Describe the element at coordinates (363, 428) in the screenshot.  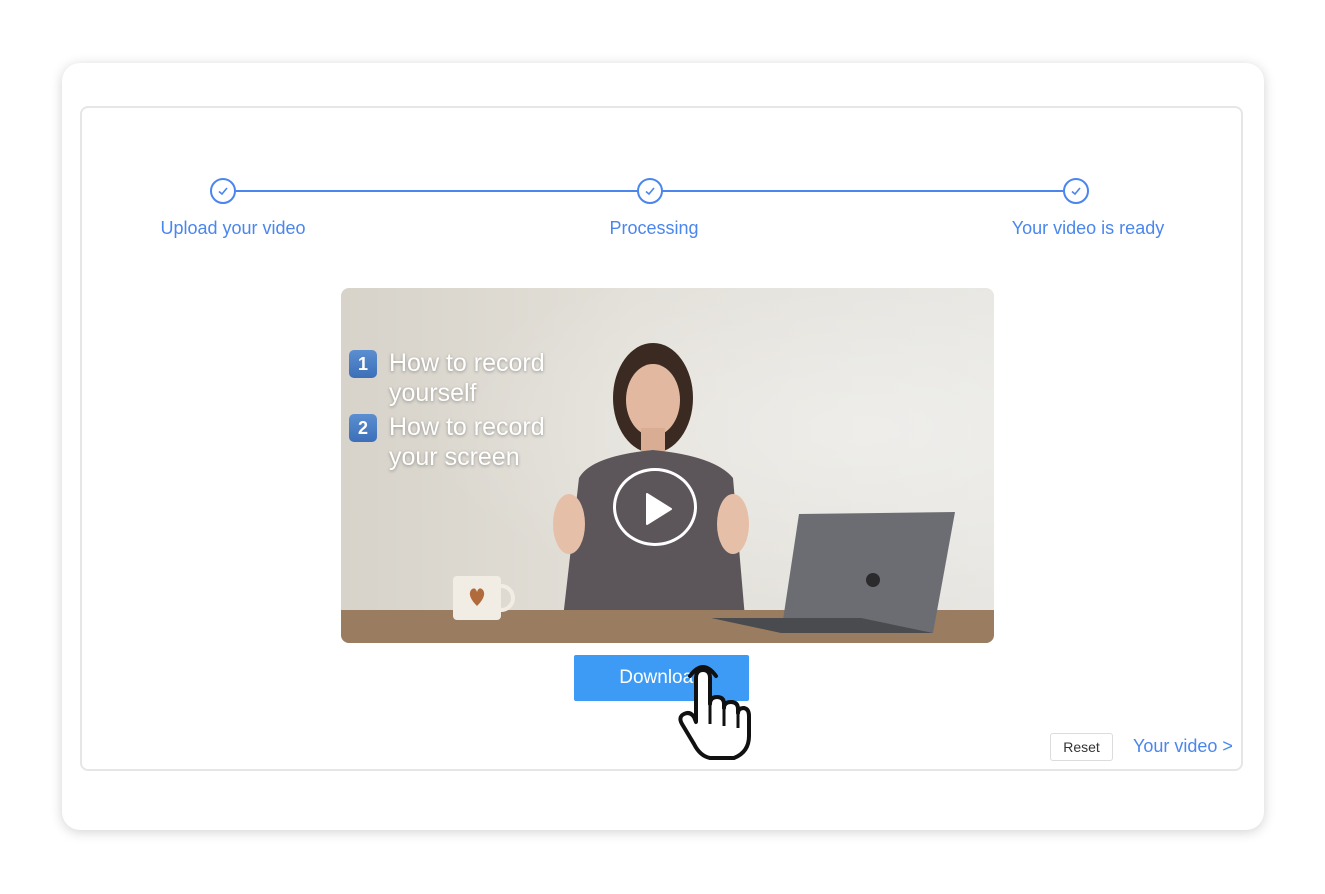
I see `number-badge: 2` at that location.